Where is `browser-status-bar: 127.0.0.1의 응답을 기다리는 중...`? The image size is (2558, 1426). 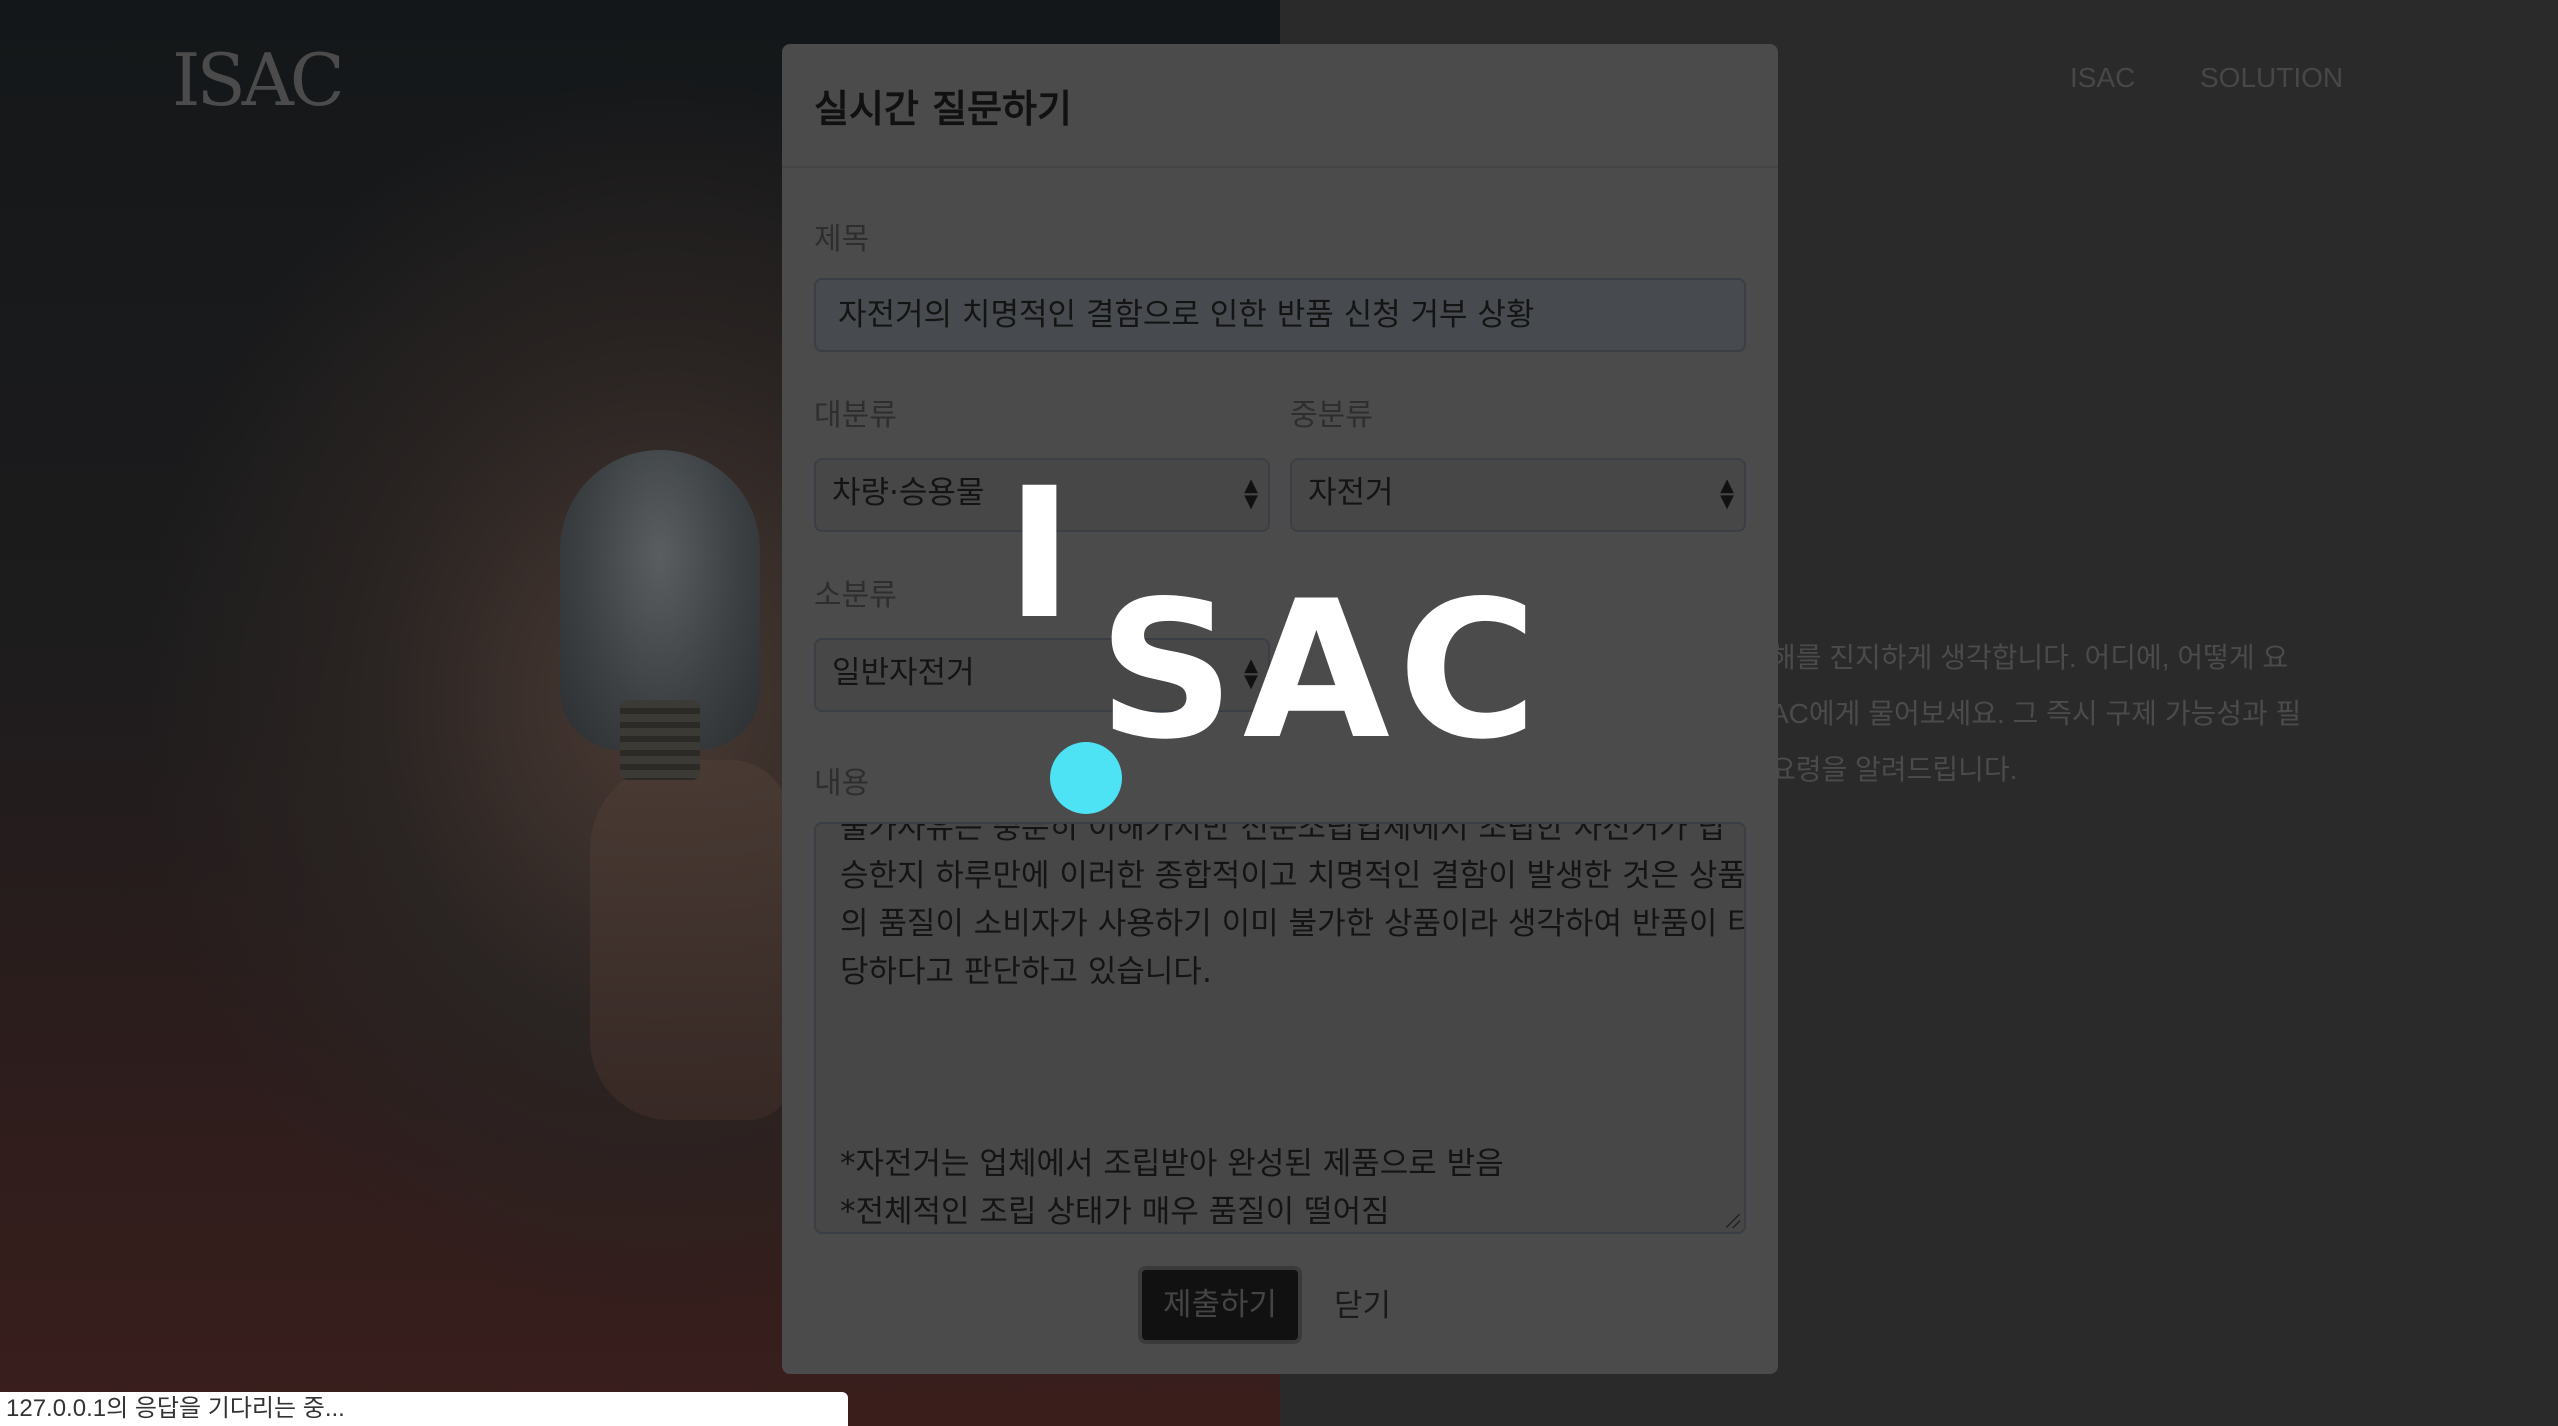 browser-status-bar: 127.0.0.1의 응답을 기다리는 중... is located at coordinates (424, 1409).